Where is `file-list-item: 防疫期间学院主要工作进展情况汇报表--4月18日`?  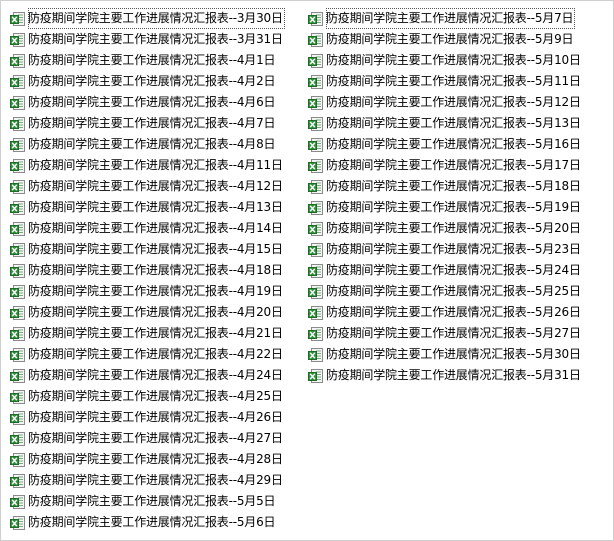 file-list-item: 防疫期间学院主要工作进展情况汇报表--4月18日 is located at coordinates (147, 270).